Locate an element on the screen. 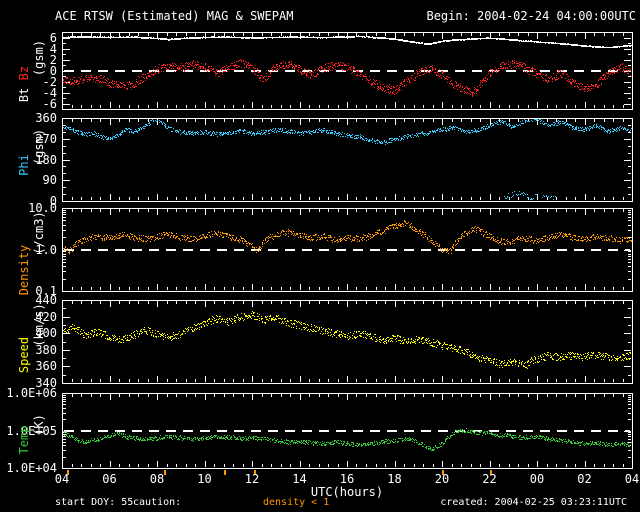 The image size is (640, 512). y-axis-title-part: Density is located at coordinates (24, 269).